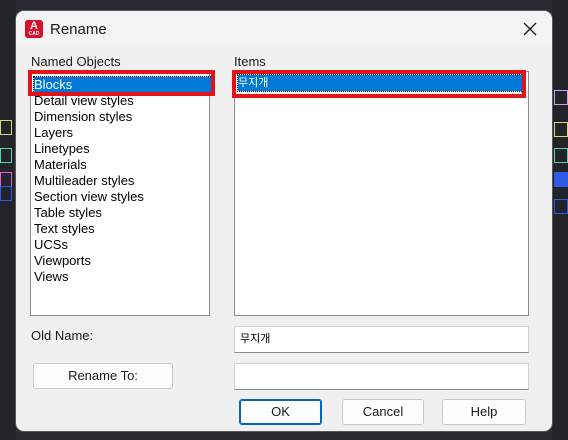  I want to click on background-left, so click(8, 220).